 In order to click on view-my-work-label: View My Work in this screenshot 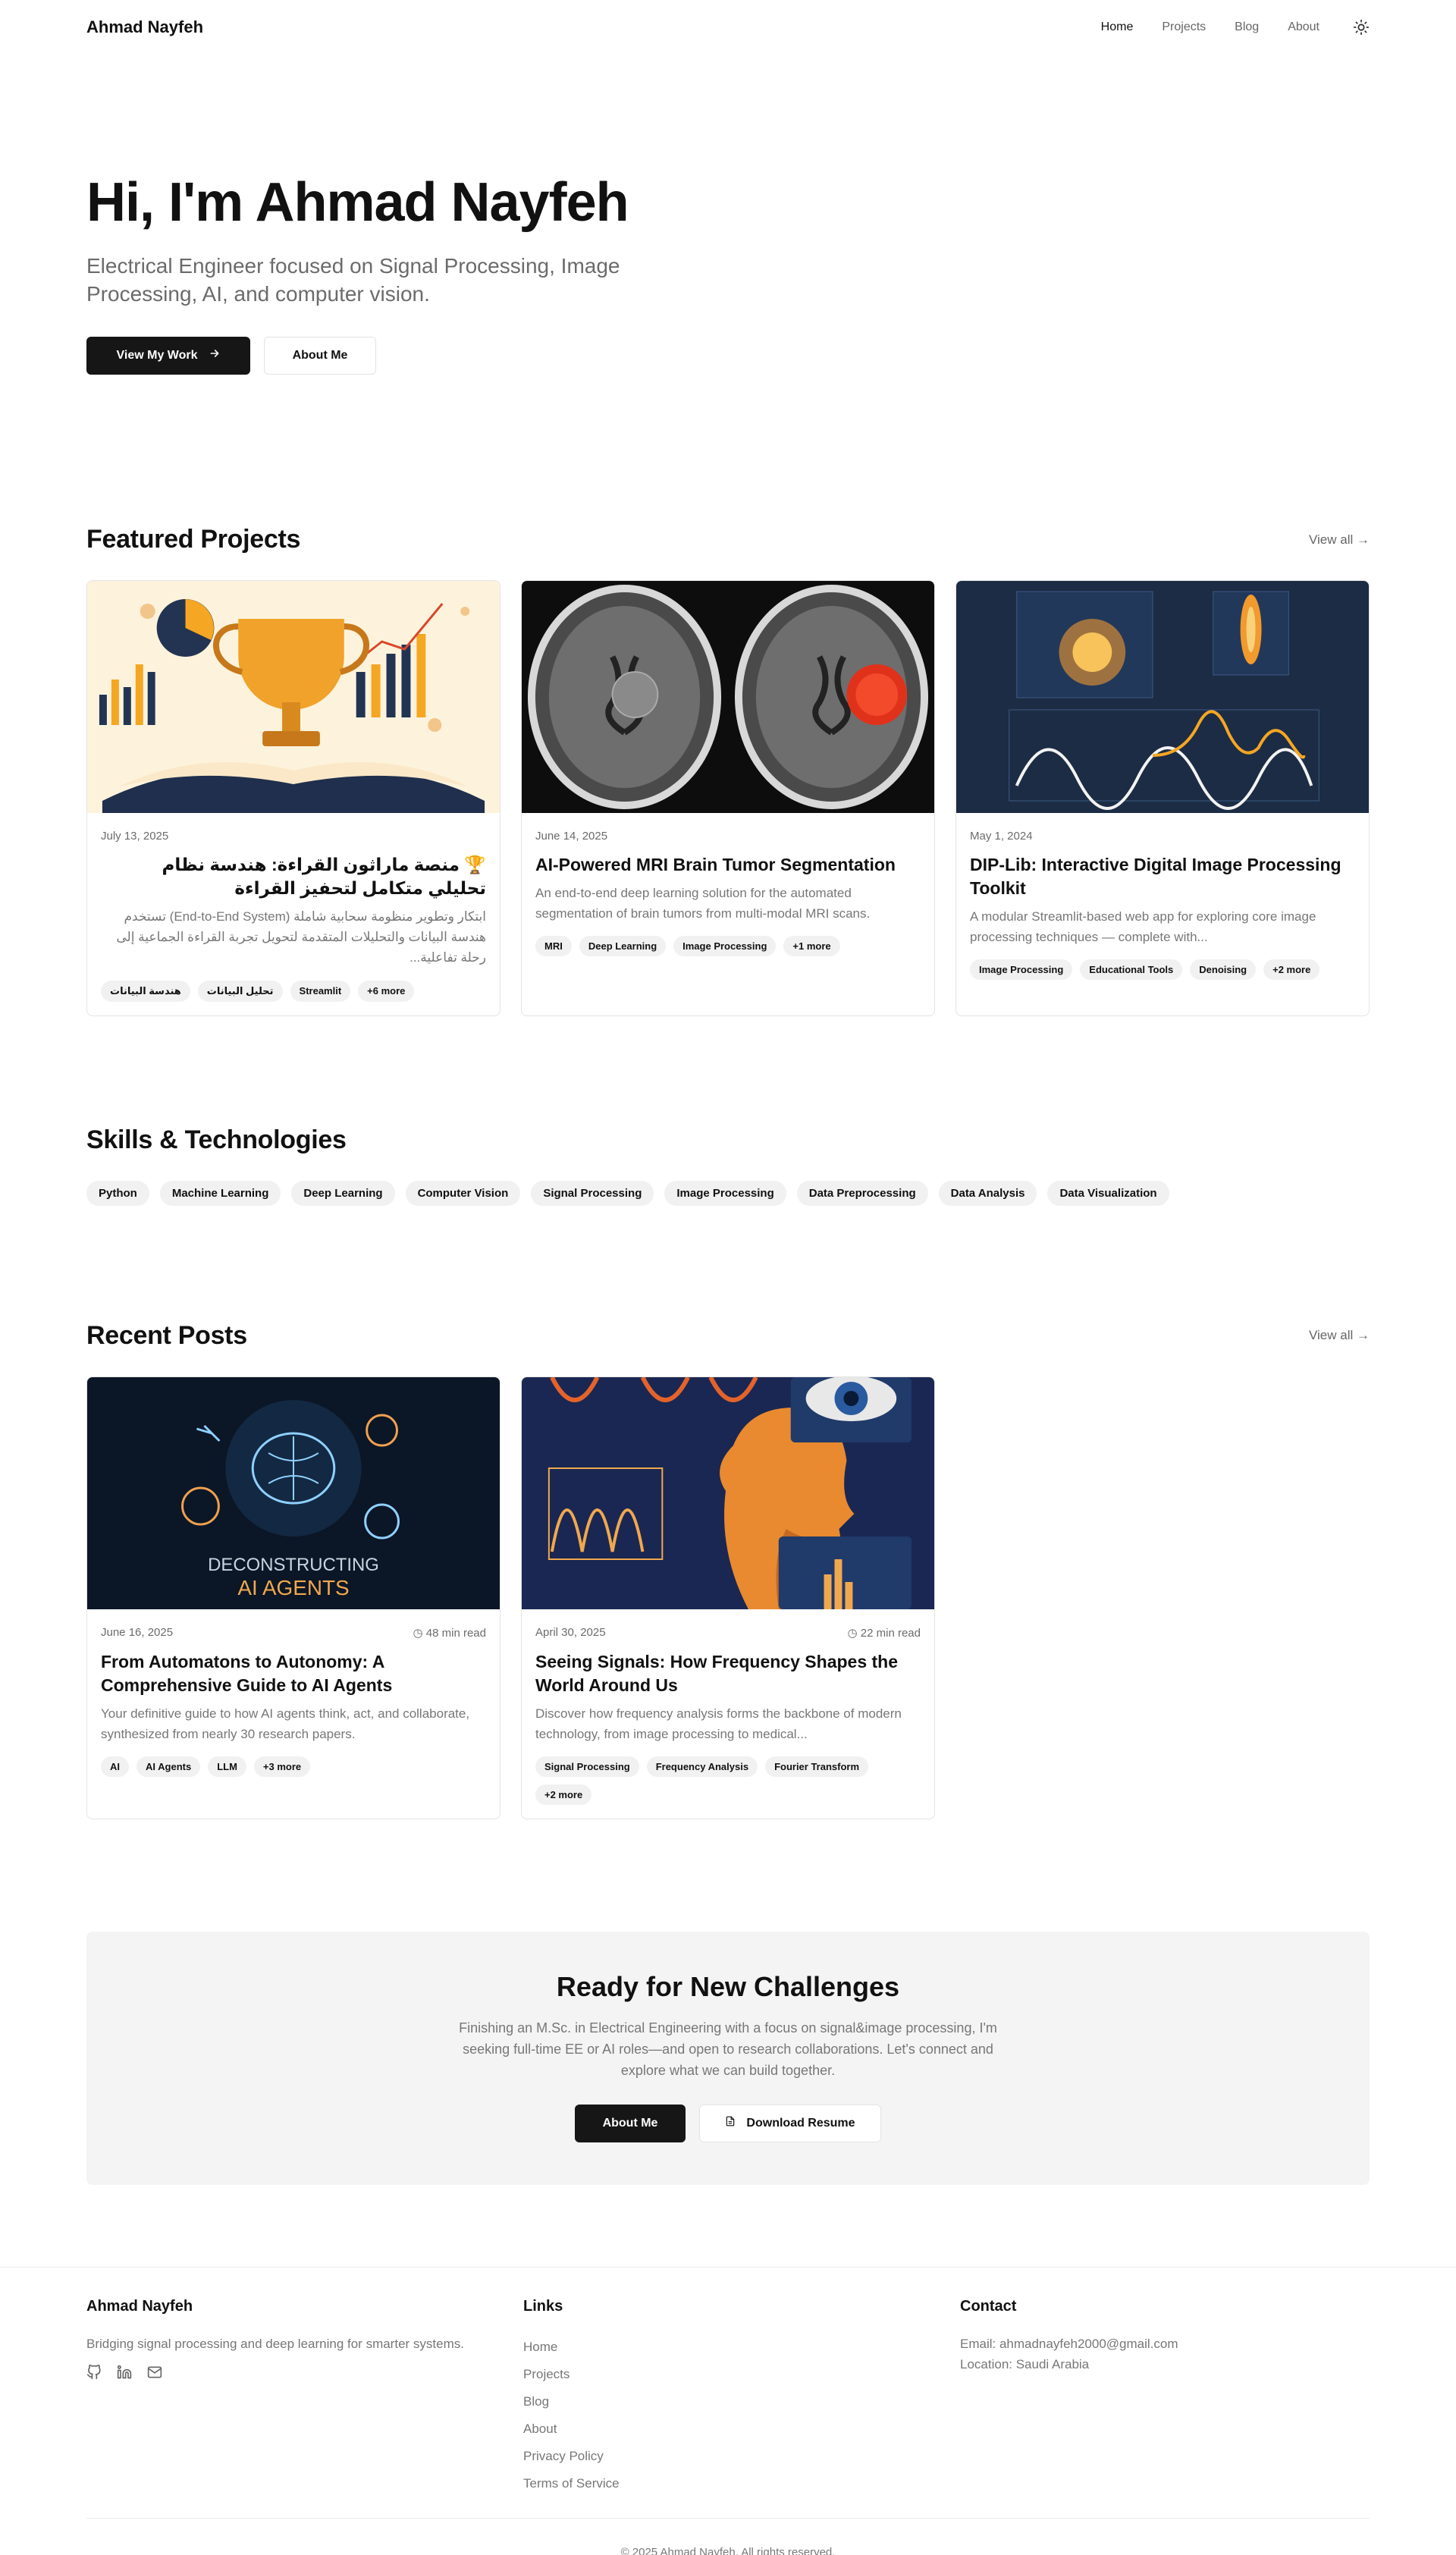, I will do `click(157, 355)`.